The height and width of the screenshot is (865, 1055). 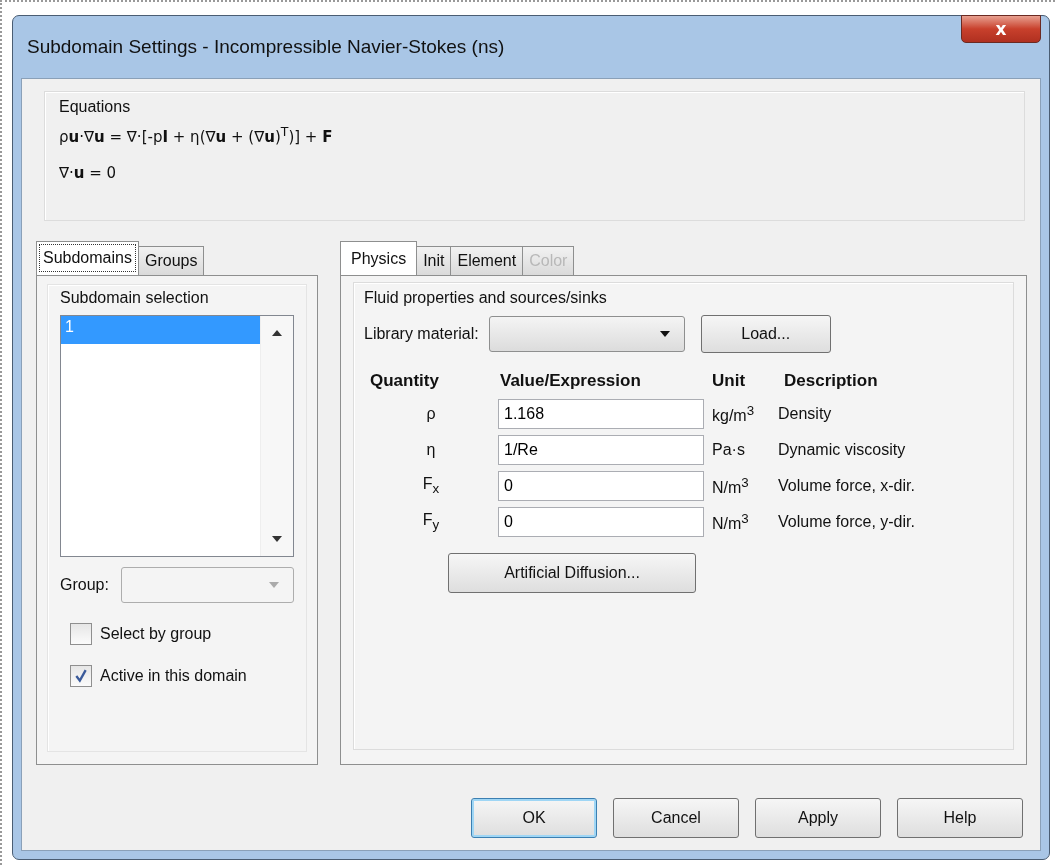 What do you see at coordinates (88, 173) in the screenshot?
I see `equation: ∇·u = 0` at bounding box center [88, 173].